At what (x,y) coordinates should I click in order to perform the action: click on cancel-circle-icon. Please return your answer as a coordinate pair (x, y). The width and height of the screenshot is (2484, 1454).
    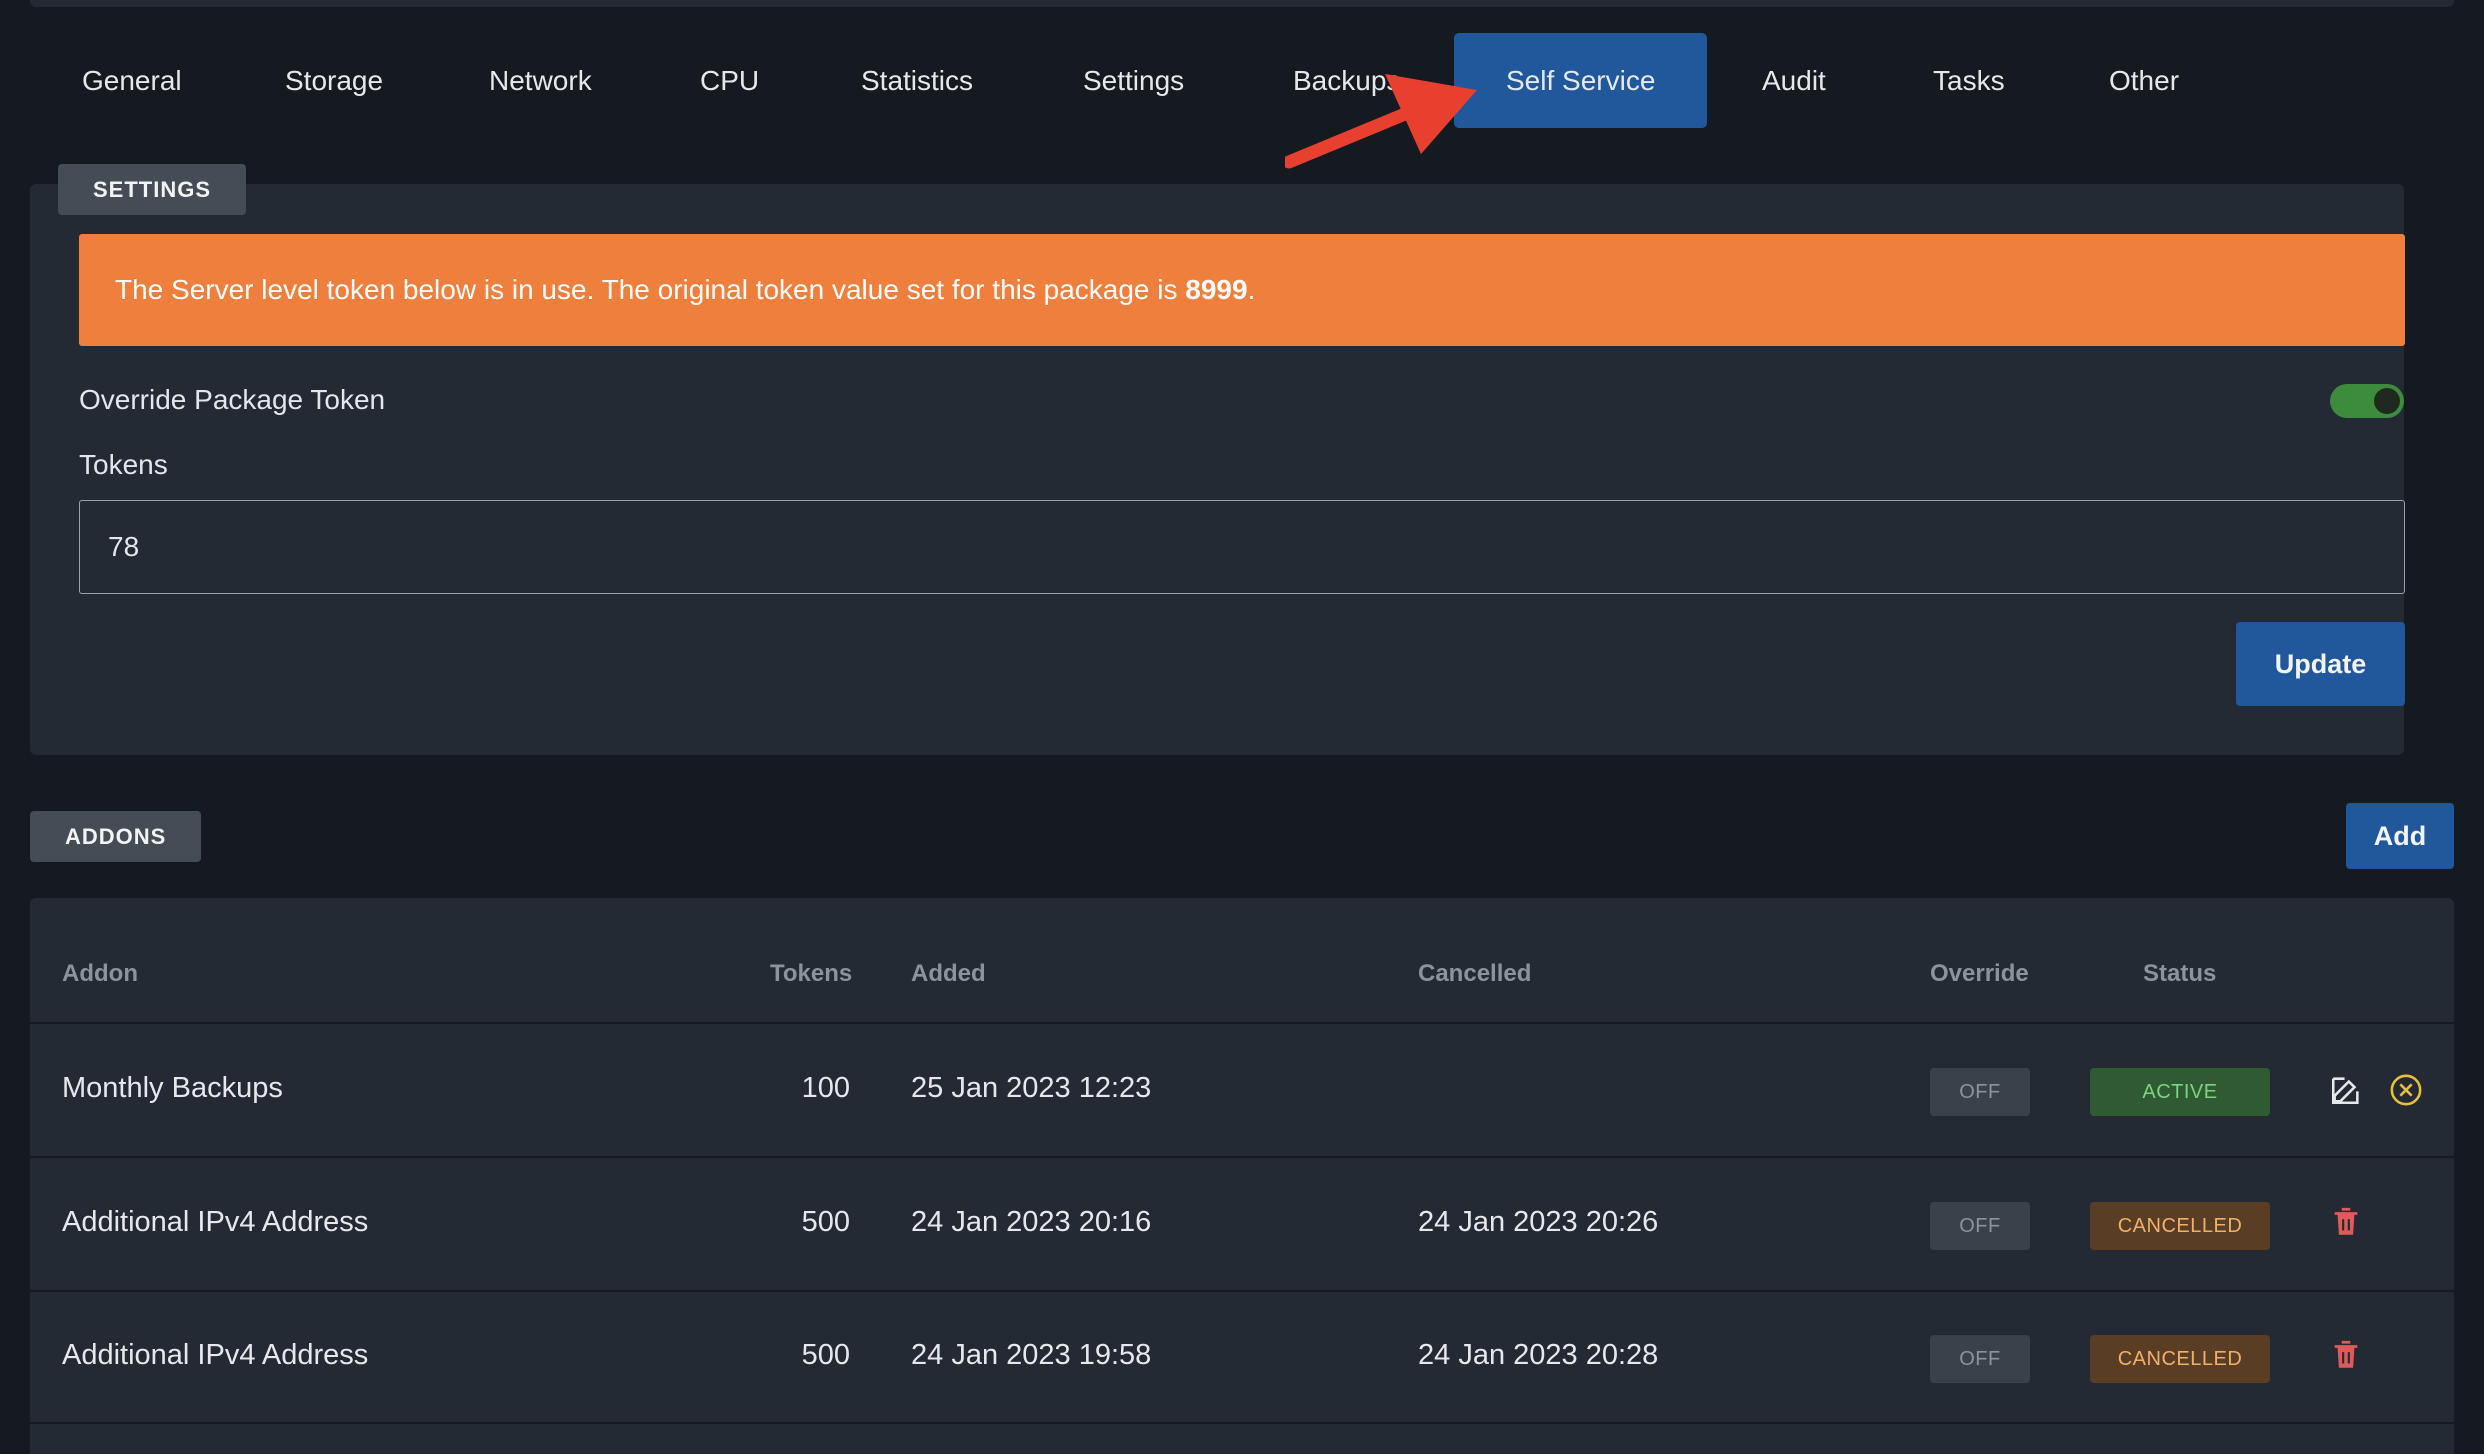
    Looking at the image, I should click on (2406, 1090).